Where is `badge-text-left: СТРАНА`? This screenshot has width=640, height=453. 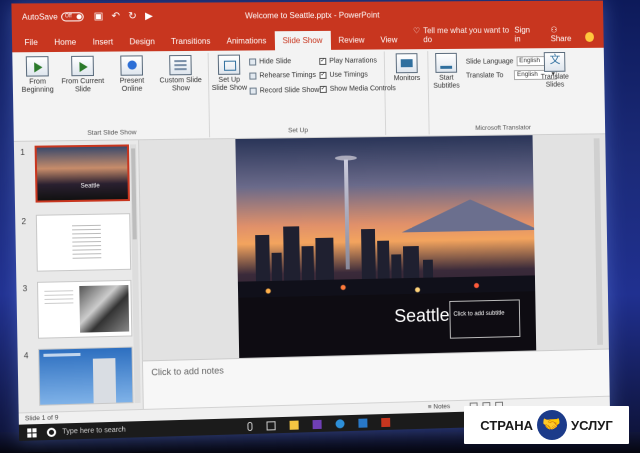
badge-text-left: СТРАНА is located at coordinates (506, 425).